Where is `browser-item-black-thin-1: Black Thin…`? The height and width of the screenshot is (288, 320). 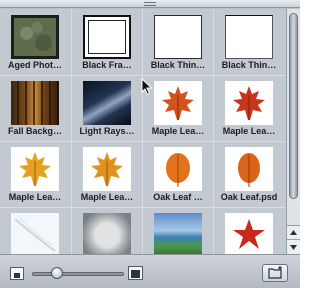 browser-item-black-thin-1: Black Thin… is located at coordinates (178, 41).